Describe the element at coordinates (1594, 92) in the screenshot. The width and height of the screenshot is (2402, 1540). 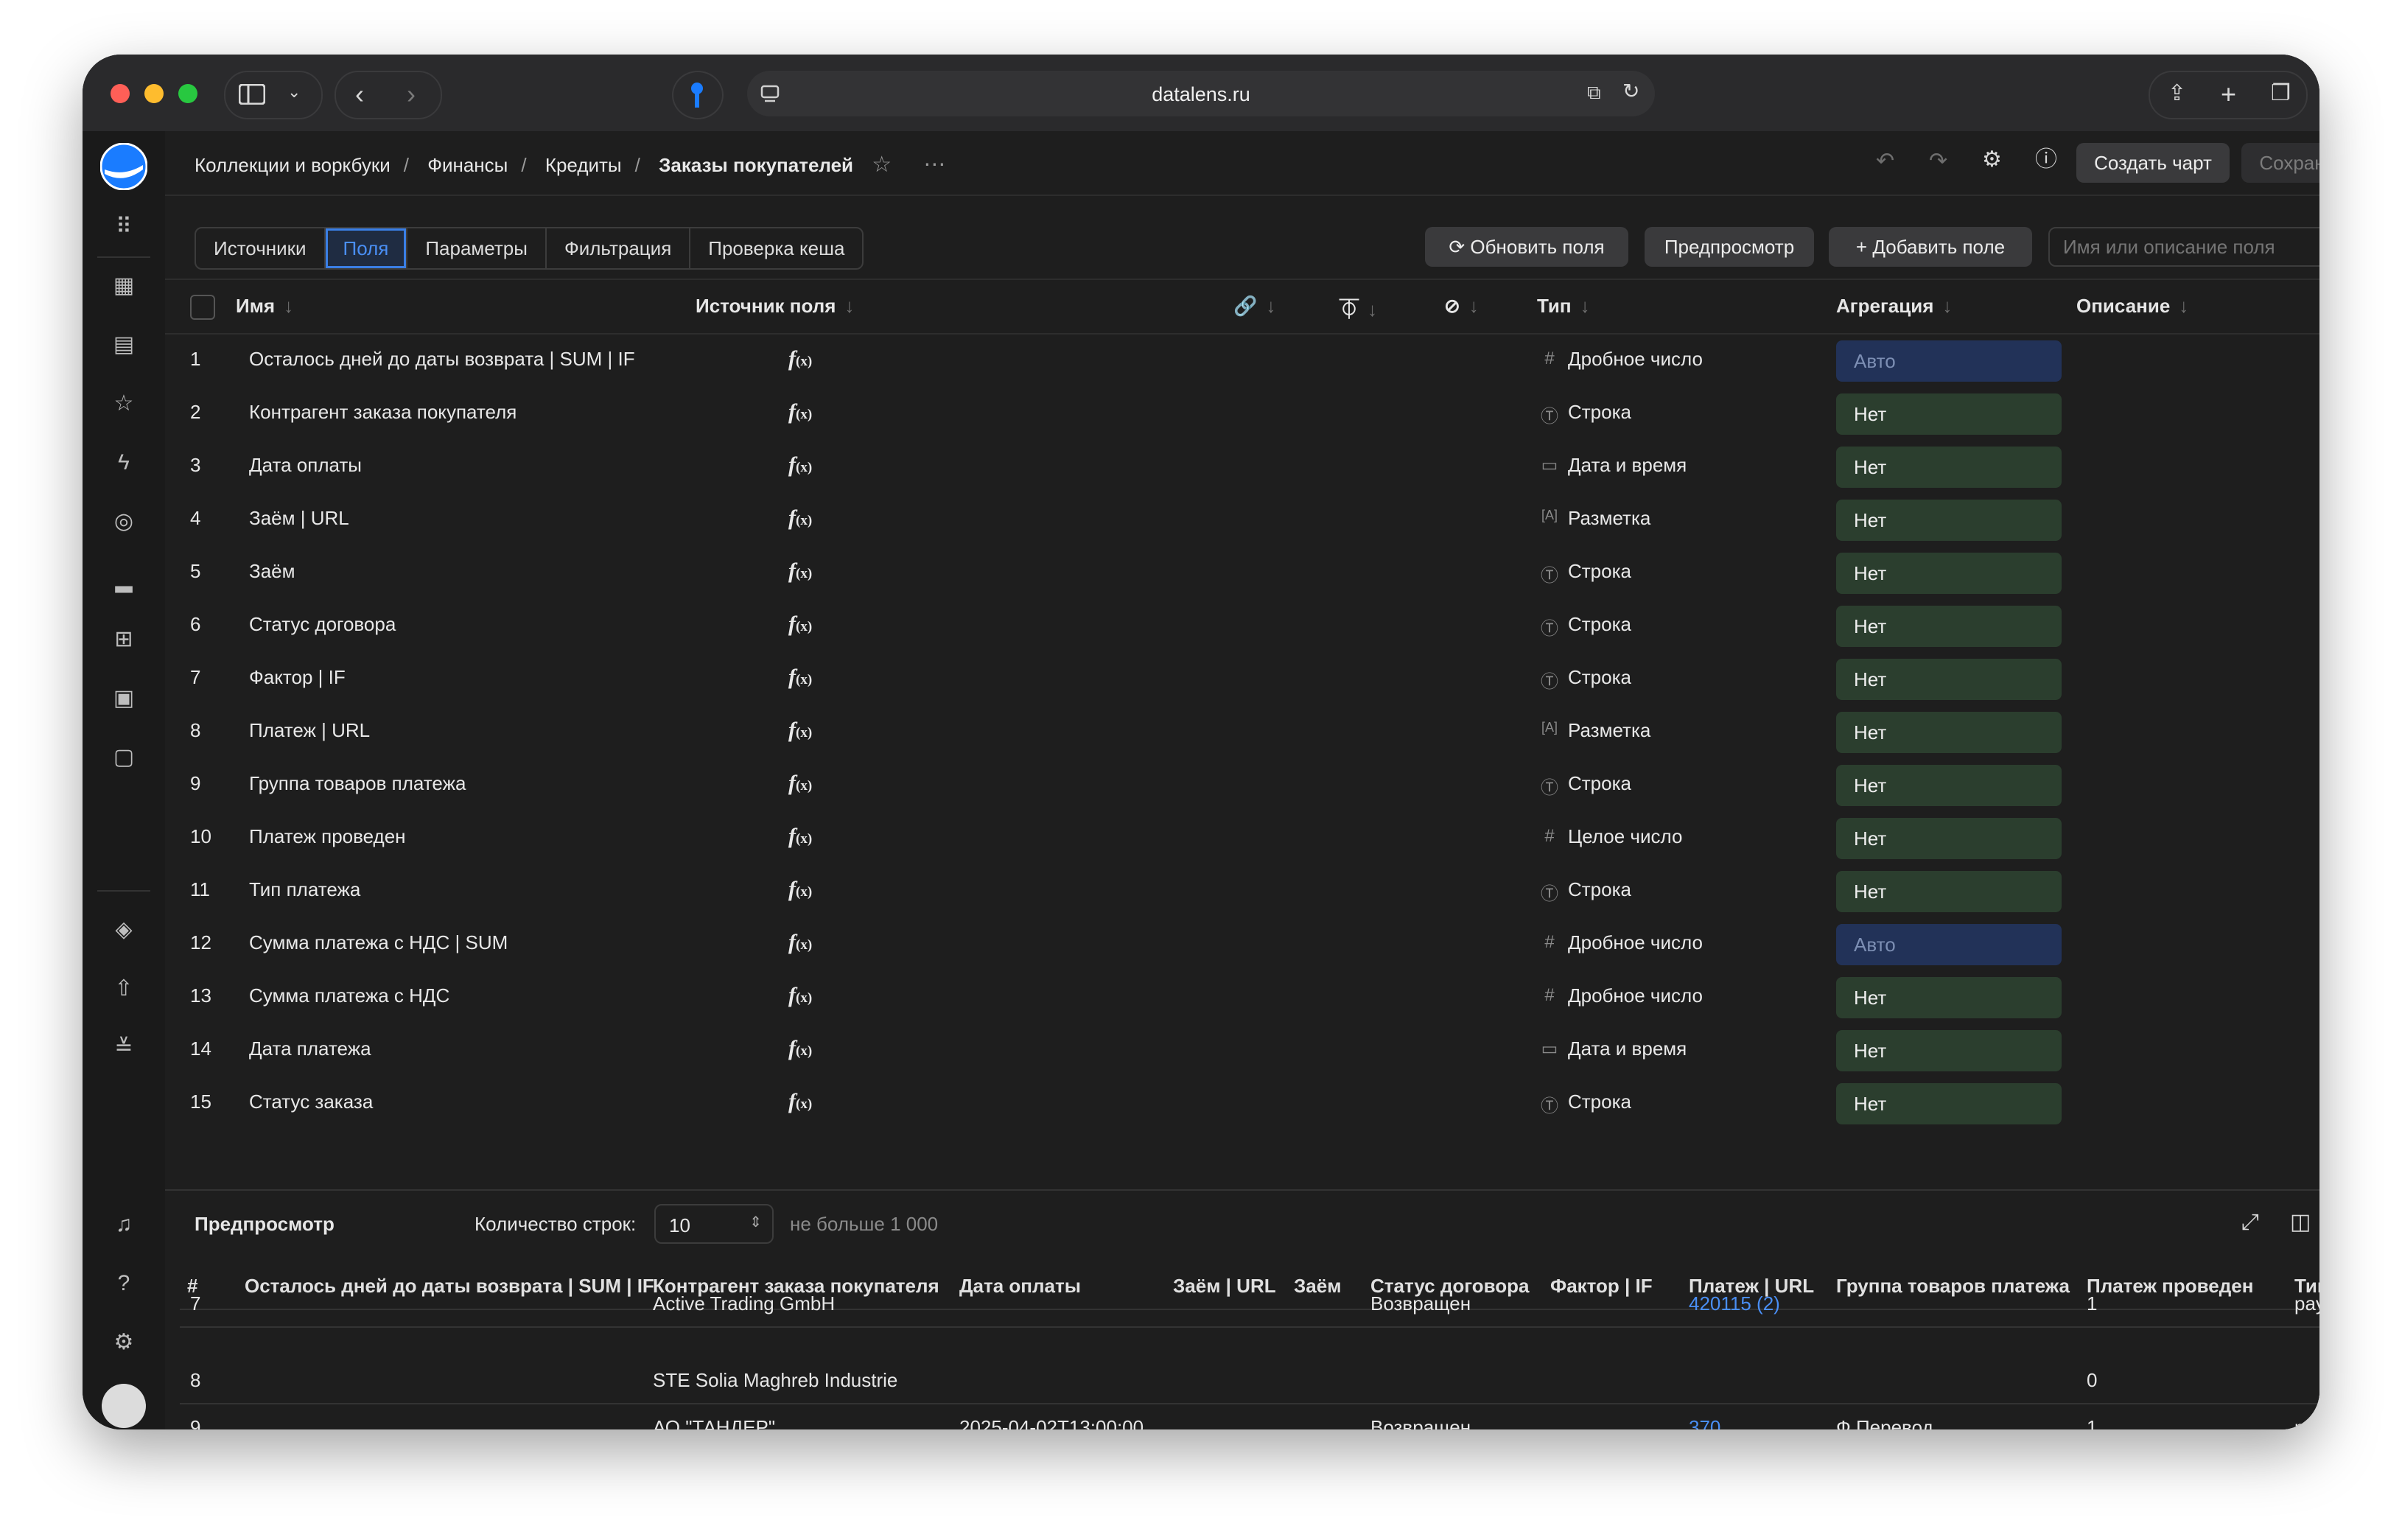
I see `translate-icon: ⧉` at that location.